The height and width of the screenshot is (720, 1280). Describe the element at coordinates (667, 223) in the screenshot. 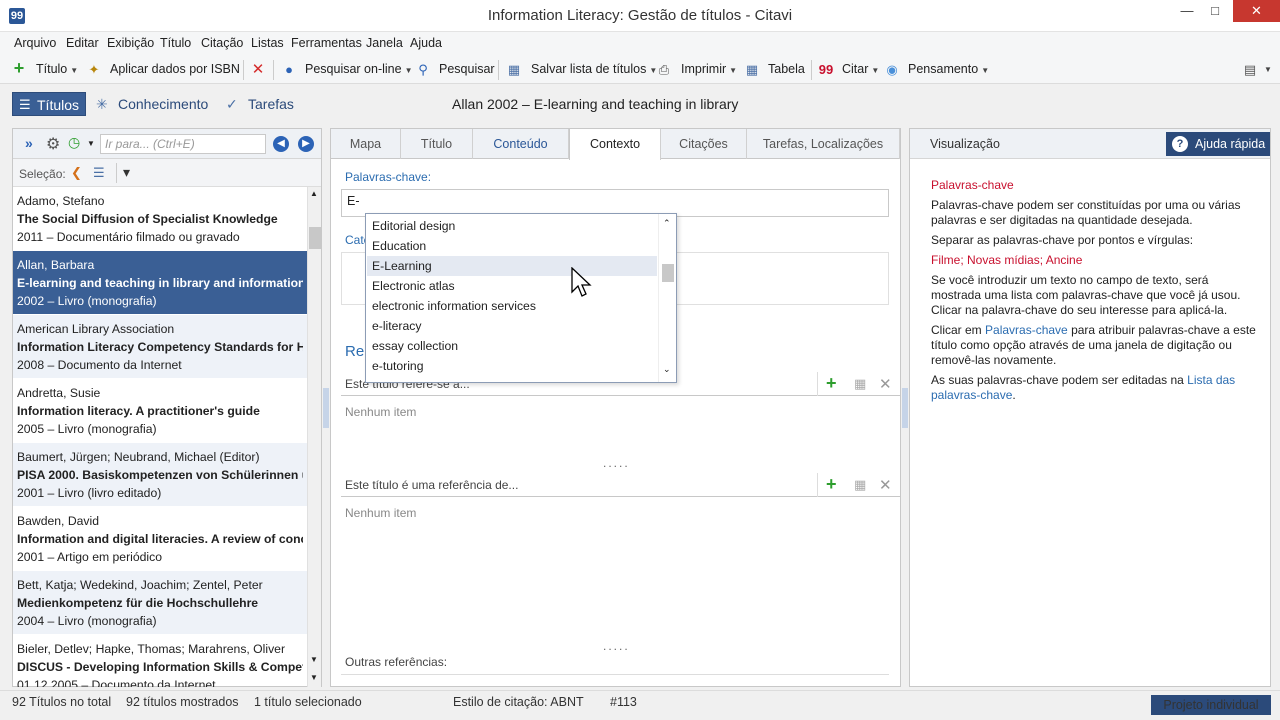

I see `scroll-up-icon: ⌃` at that location.